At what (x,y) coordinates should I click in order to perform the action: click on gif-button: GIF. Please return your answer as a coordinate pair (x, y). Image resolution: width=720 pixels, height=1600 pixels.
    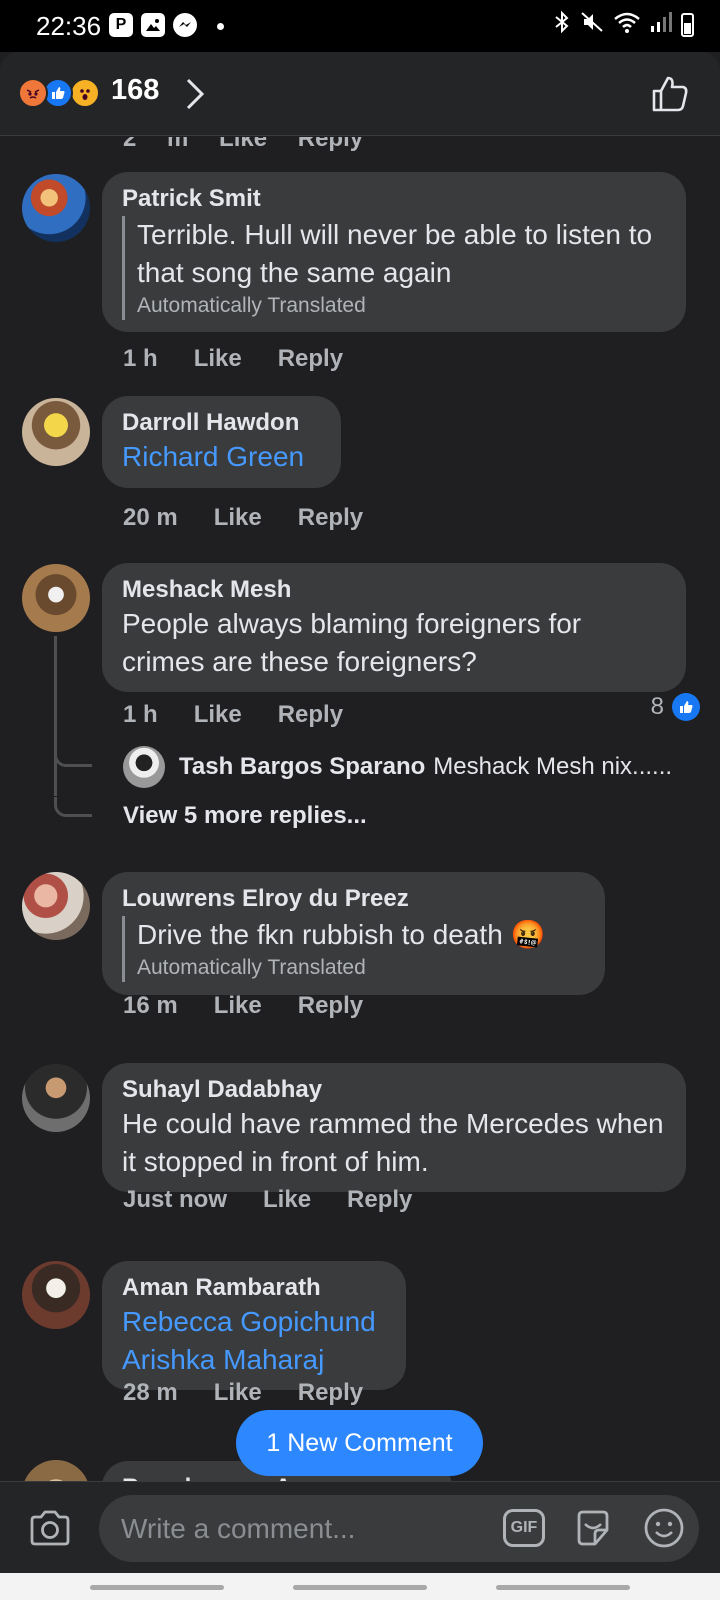
    Looking at the image, I should click on (524, 1528).